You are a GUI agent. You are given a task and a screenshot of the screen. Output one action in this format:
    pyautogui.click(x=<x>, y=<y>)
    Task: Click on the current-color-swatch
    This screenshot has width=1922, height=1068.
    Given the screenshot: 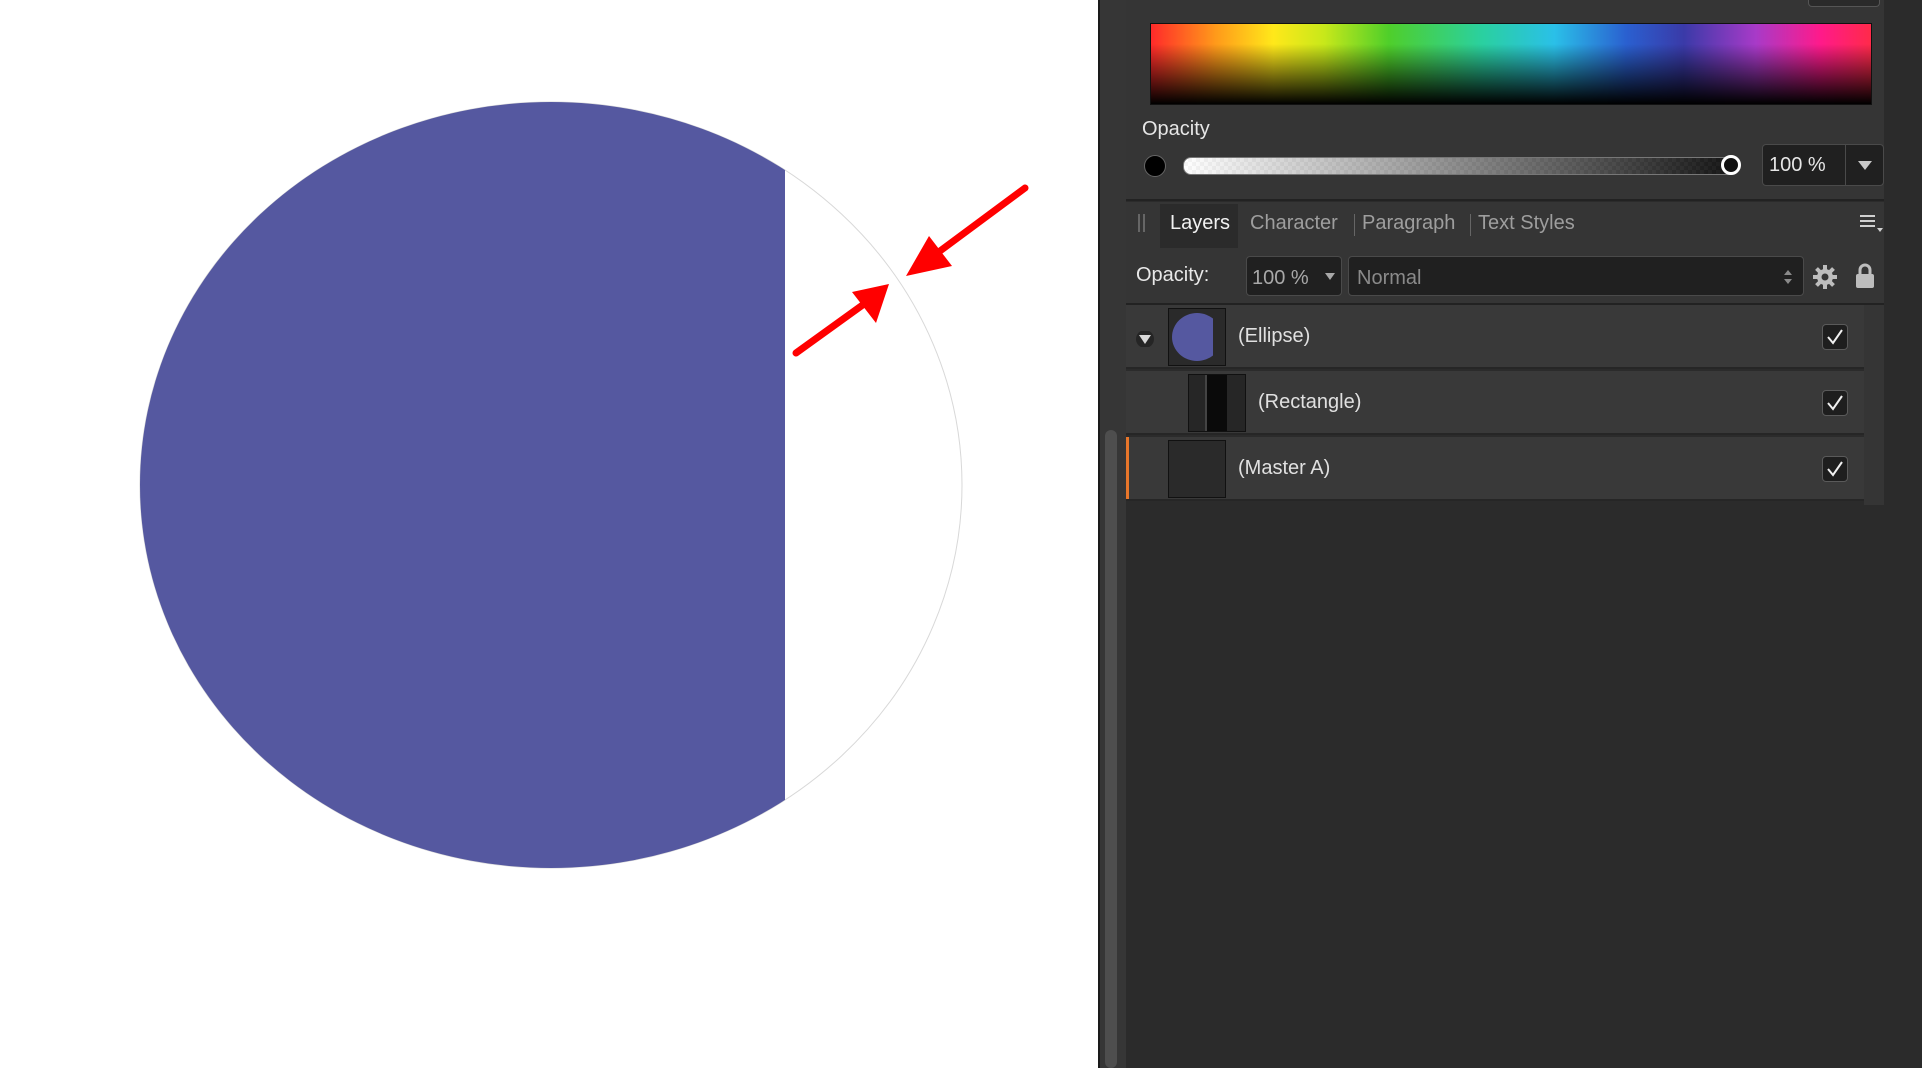 What is the action you would take?
    pyautogui.click(x=1155, y=166)
    